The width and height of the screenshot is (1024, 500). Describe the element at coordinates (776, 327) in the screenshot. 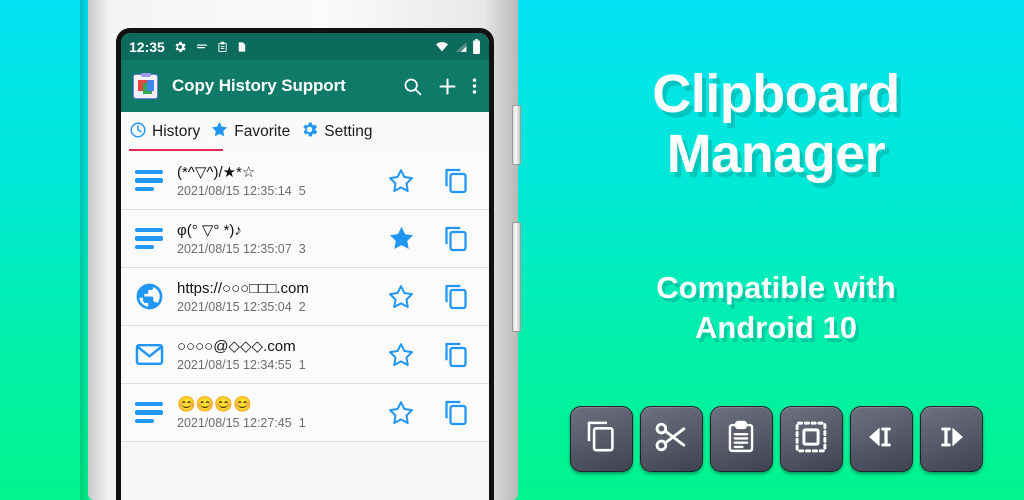

I see `promo-subtitle-line2: Android 10` at that location.